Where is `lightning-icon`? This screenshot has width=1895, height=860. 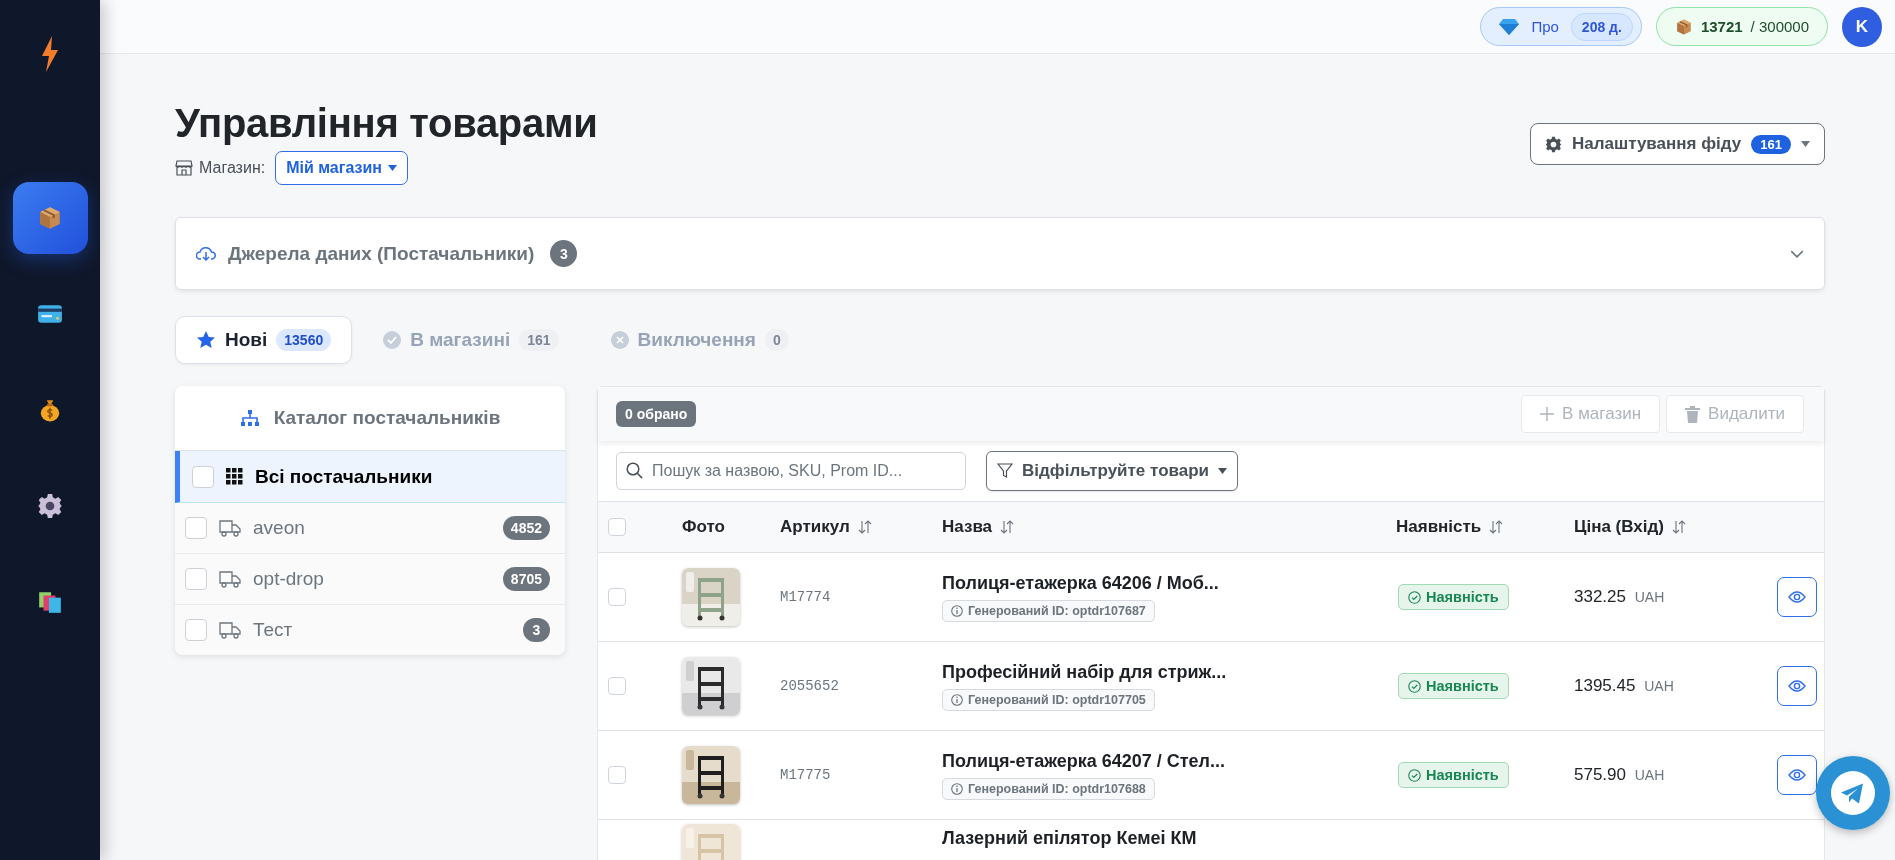
lightning-icon is located at coordinates (50, 54).